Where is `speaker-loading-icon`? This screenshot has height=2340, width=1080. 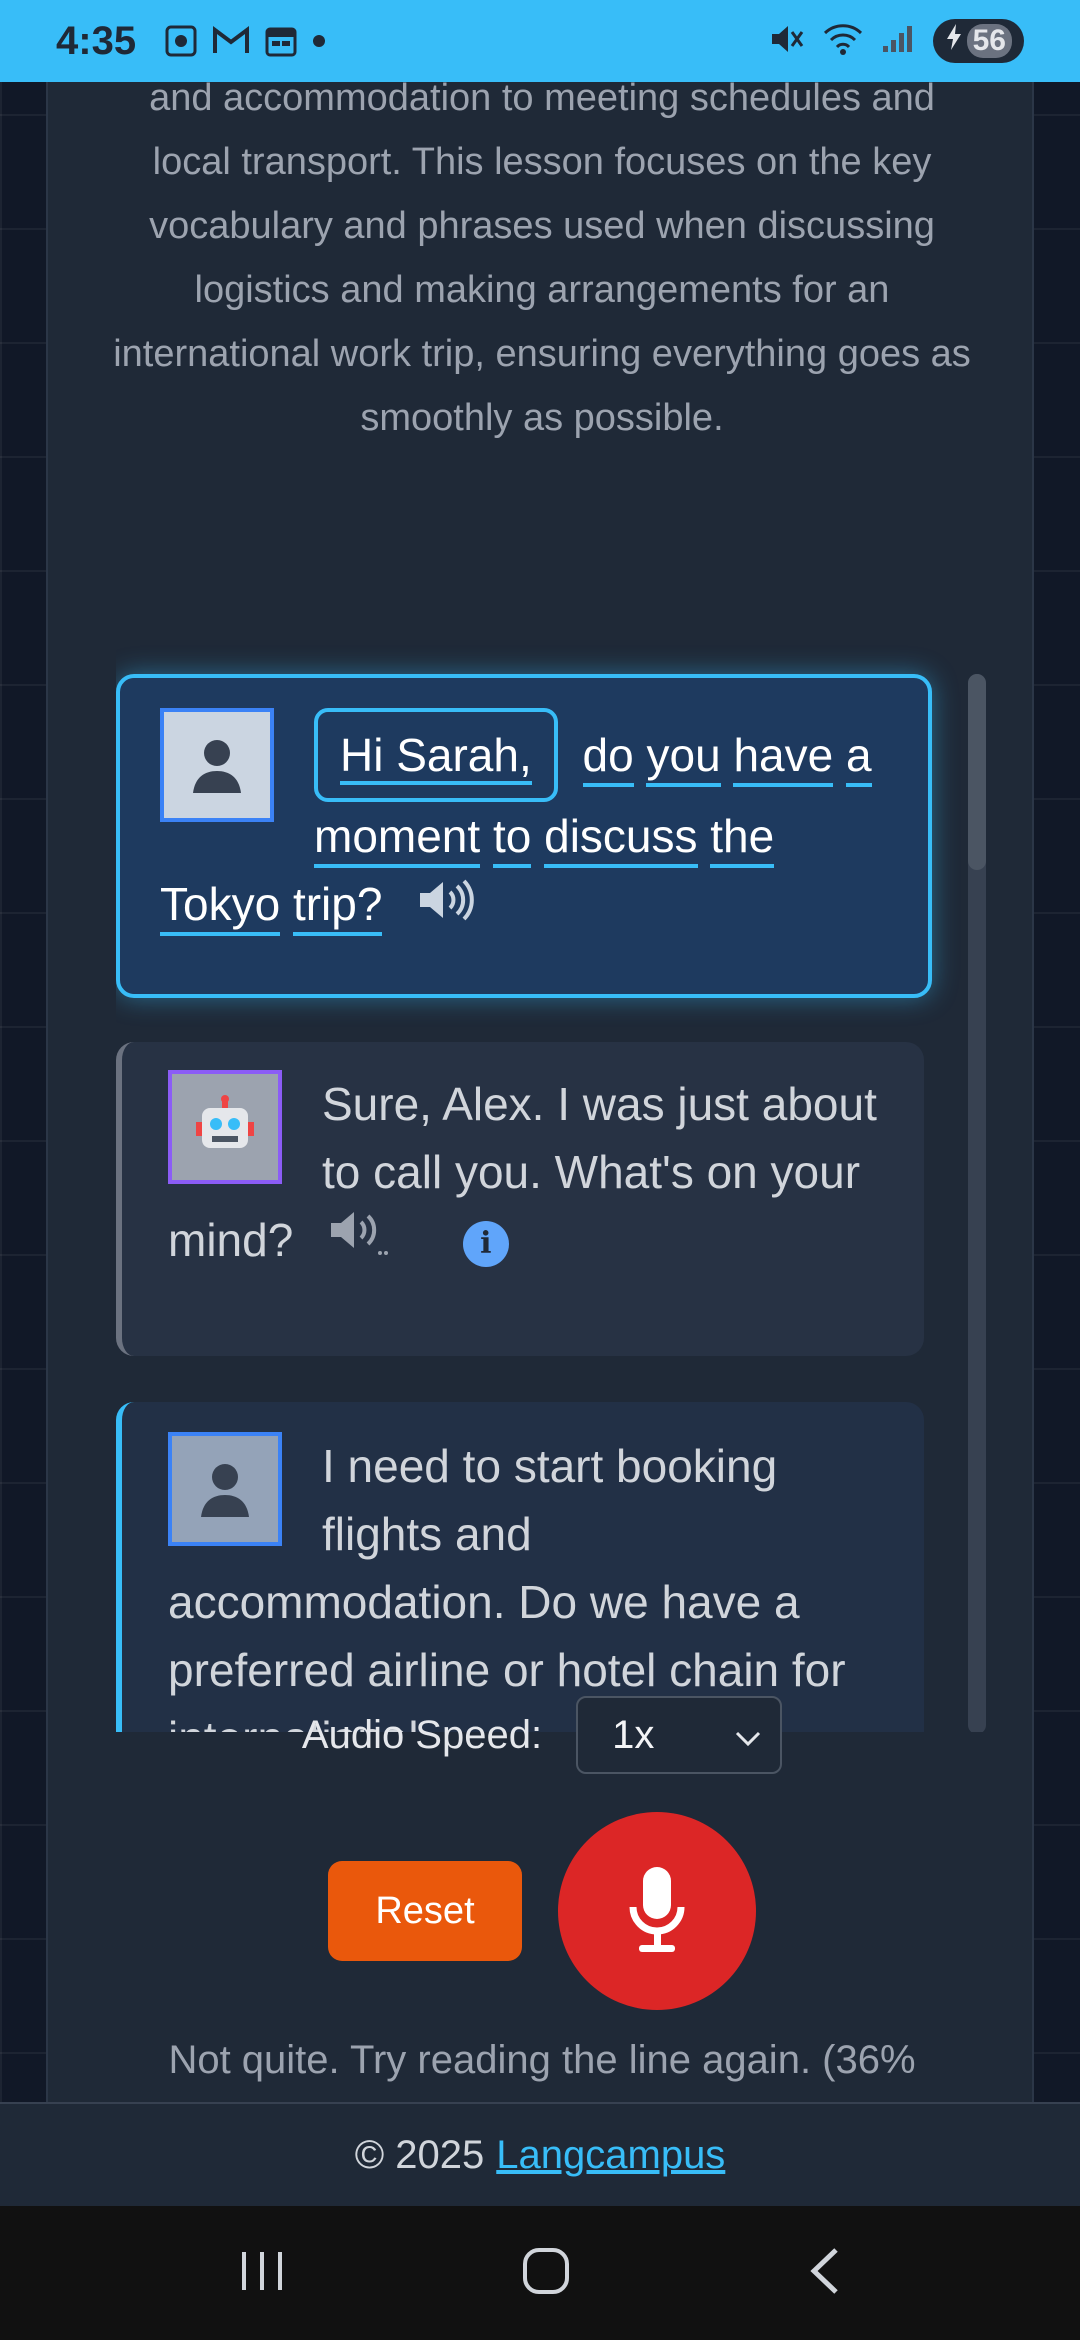
speaker-loading-icon is located at coordinates (361, 1243).